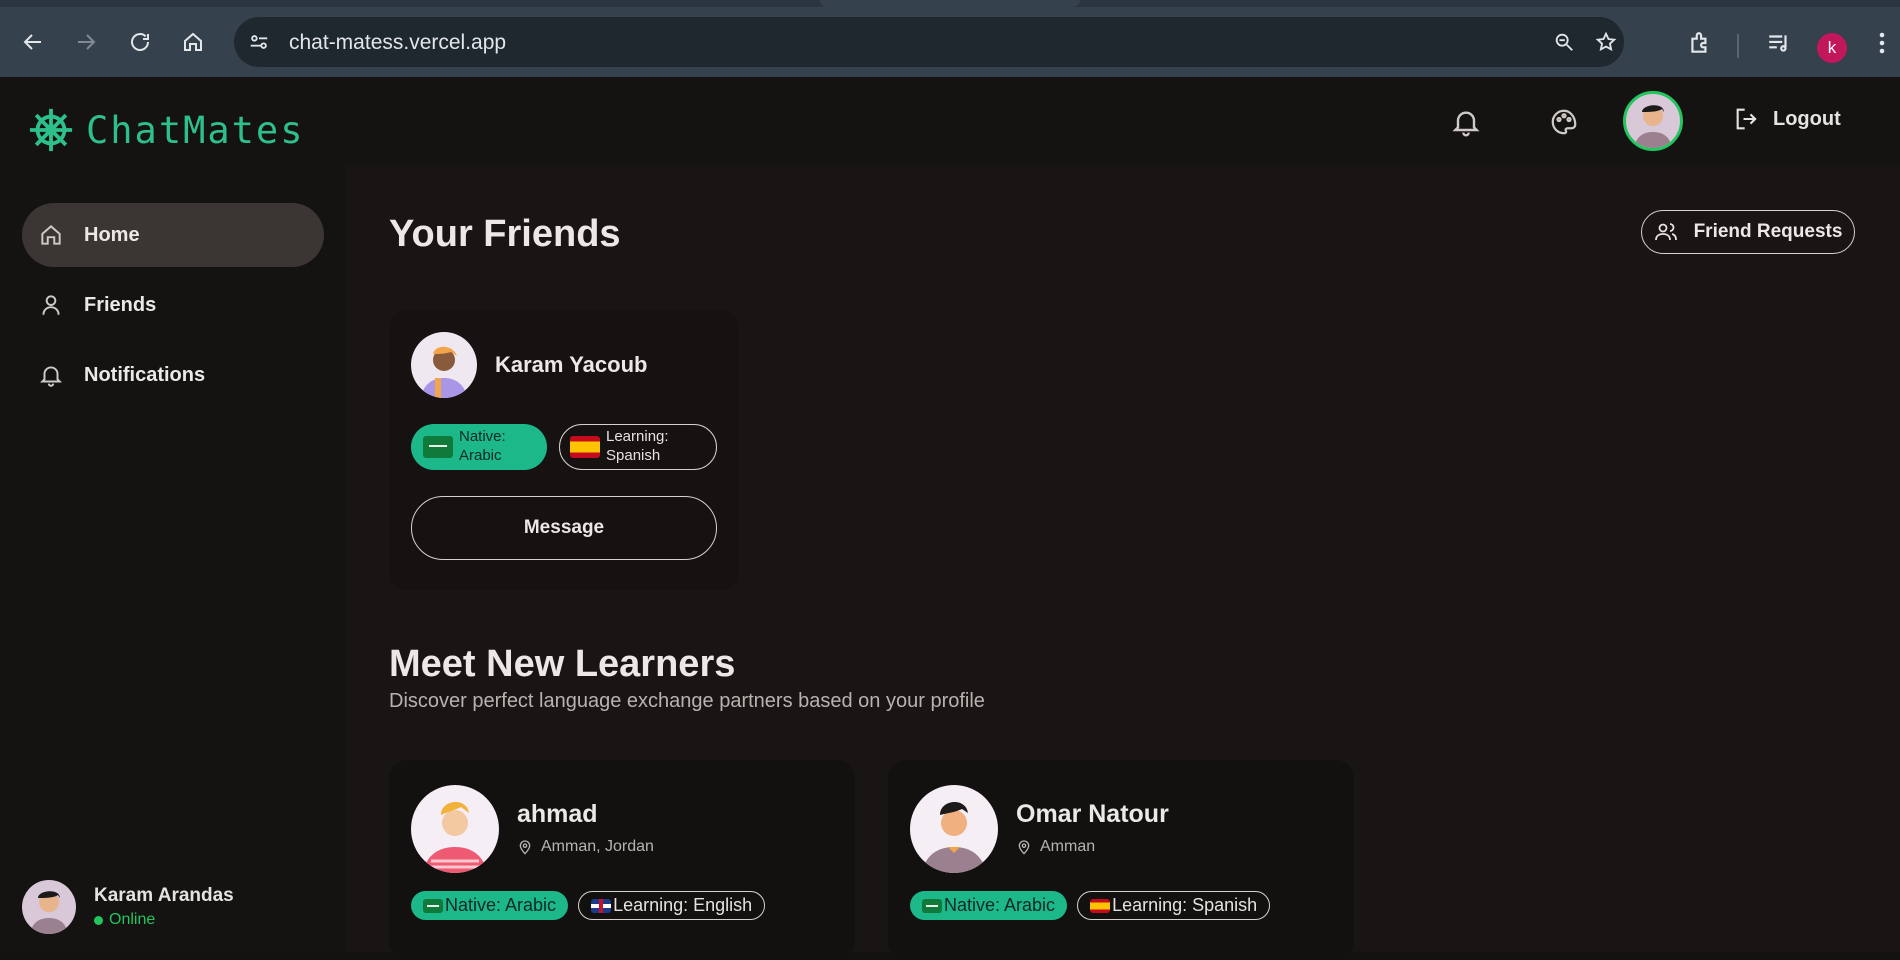 This screenshot has width=1900, height=960. Describe the element at coordinates (33, 42) in the screenshot. I see `back-icon` at that location.